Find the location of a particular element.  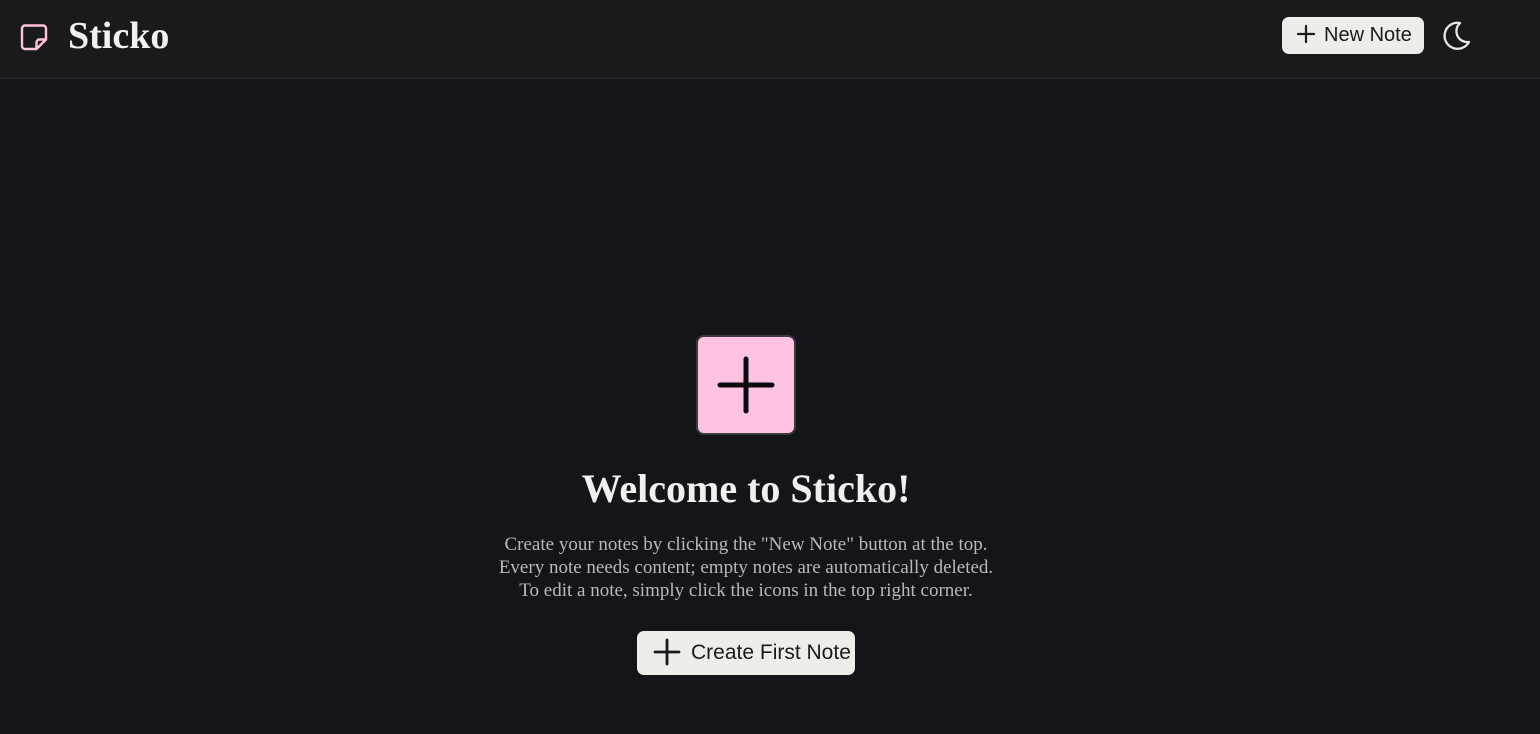

sticky-note-icon is located at coordinates (34, 37).